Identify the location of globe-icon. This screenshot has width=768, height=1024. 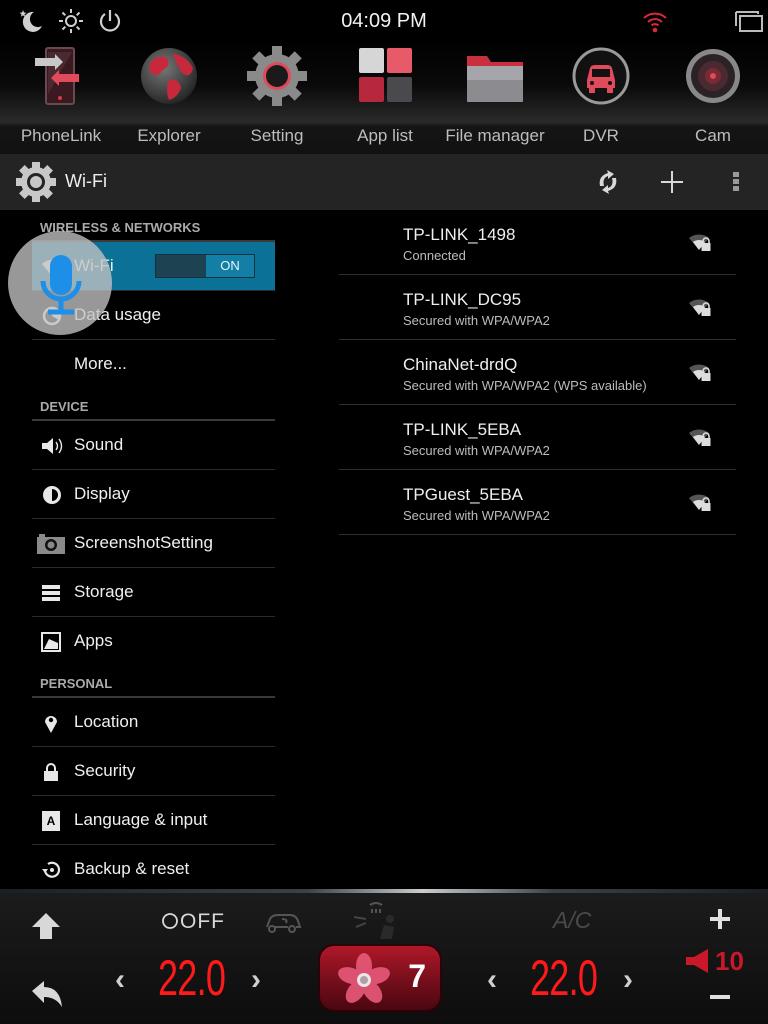
(169, 76).